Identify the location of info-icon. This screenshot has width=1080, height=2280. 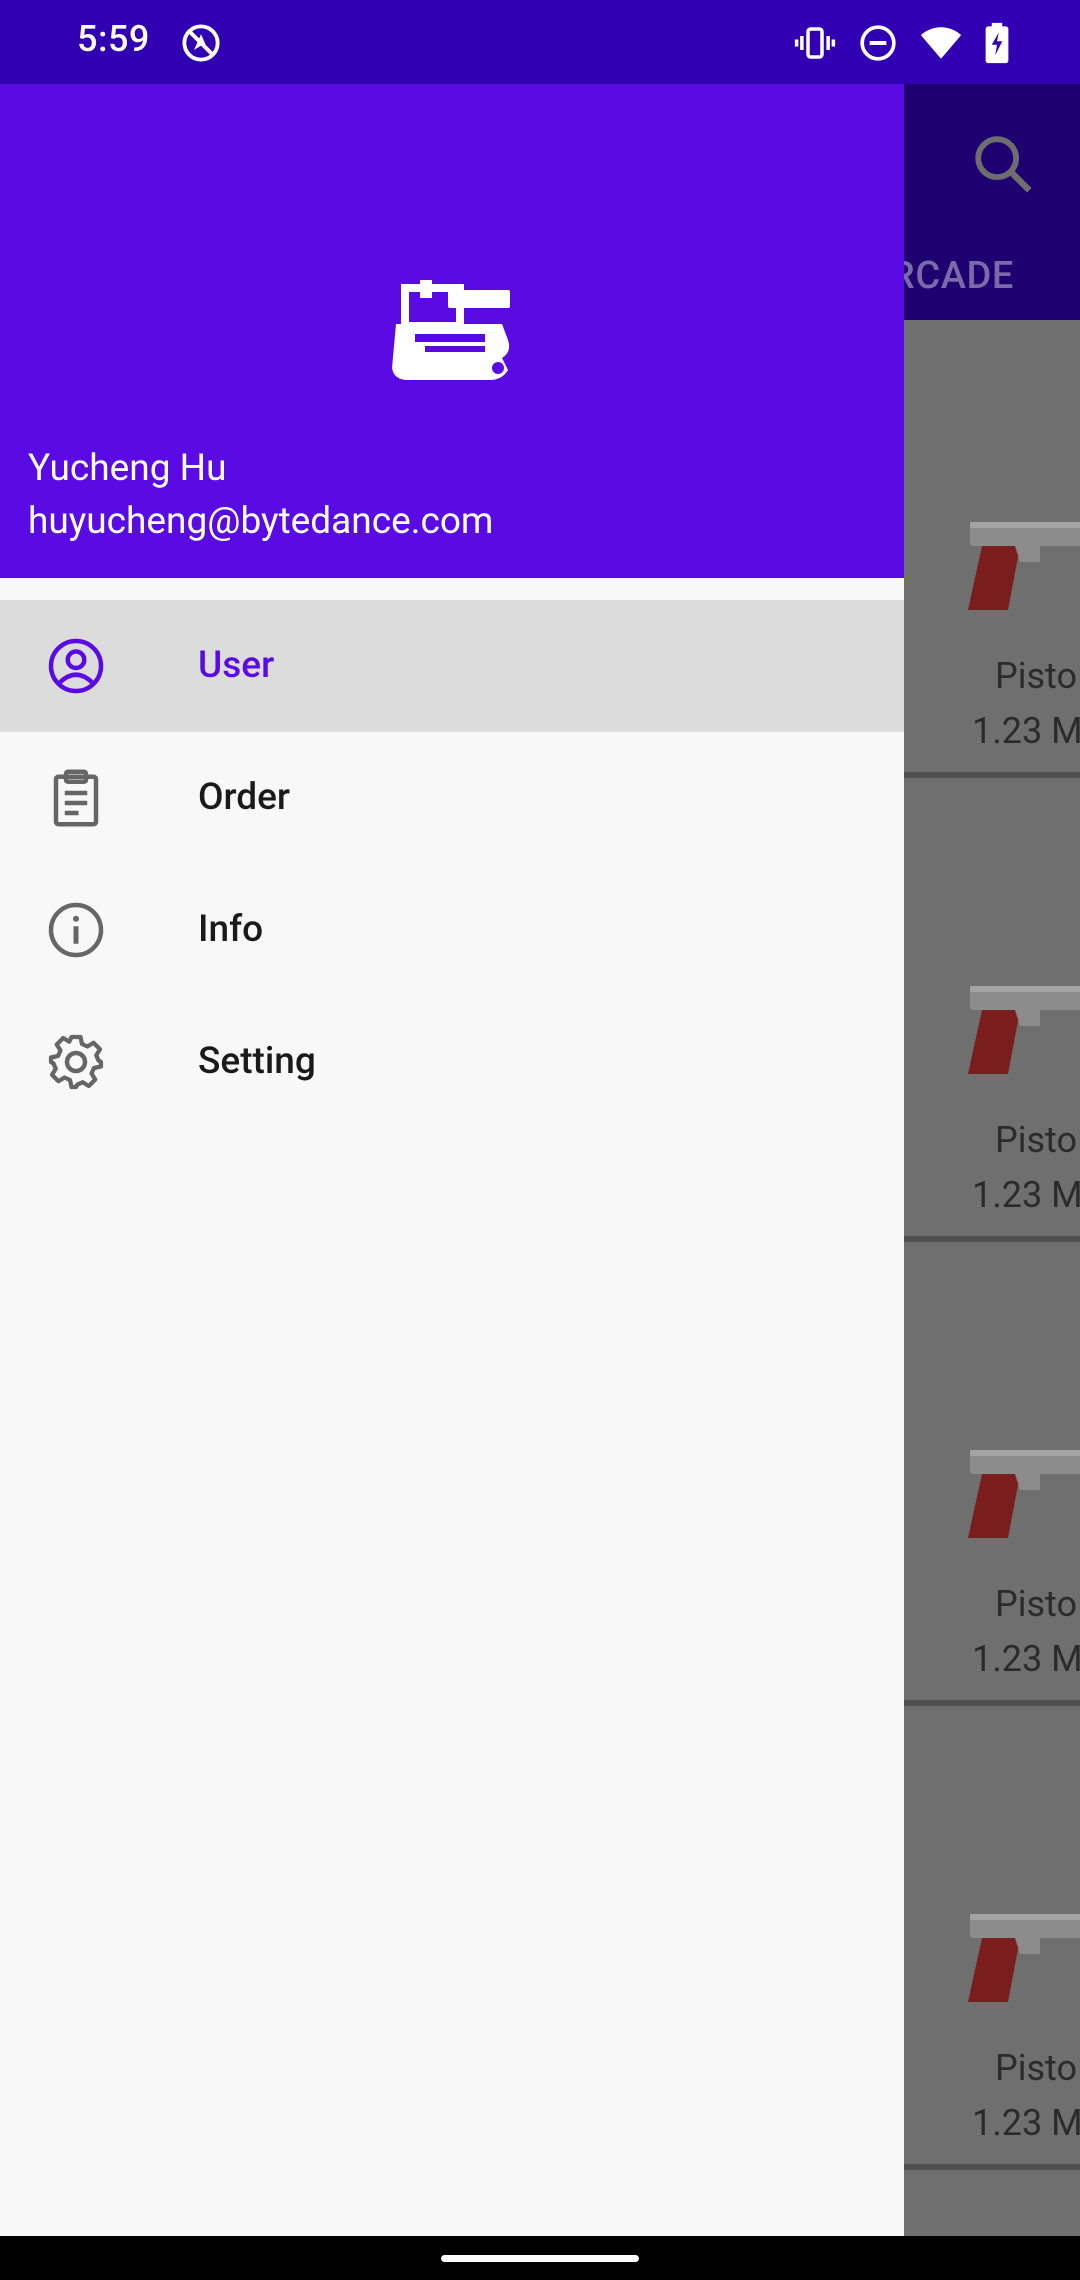
(76, 930).